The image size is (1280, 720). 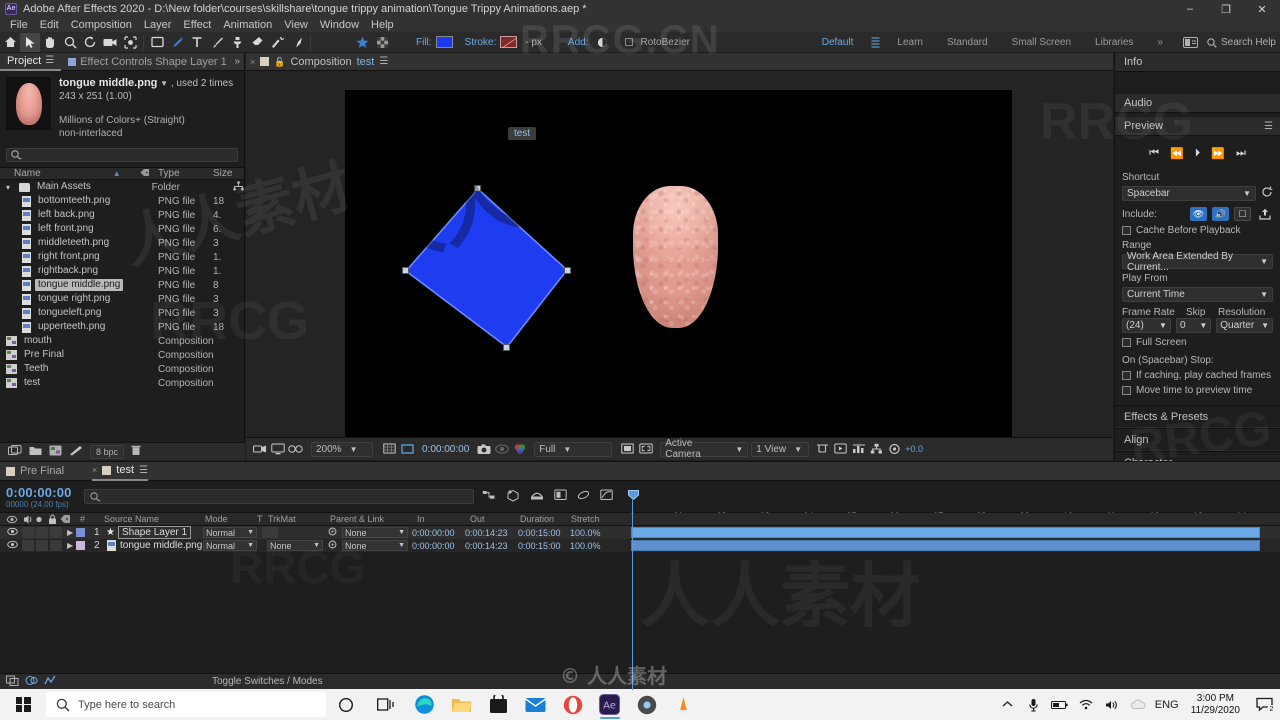 I want to click on shape-handle-top, so click(x=477, y=188).